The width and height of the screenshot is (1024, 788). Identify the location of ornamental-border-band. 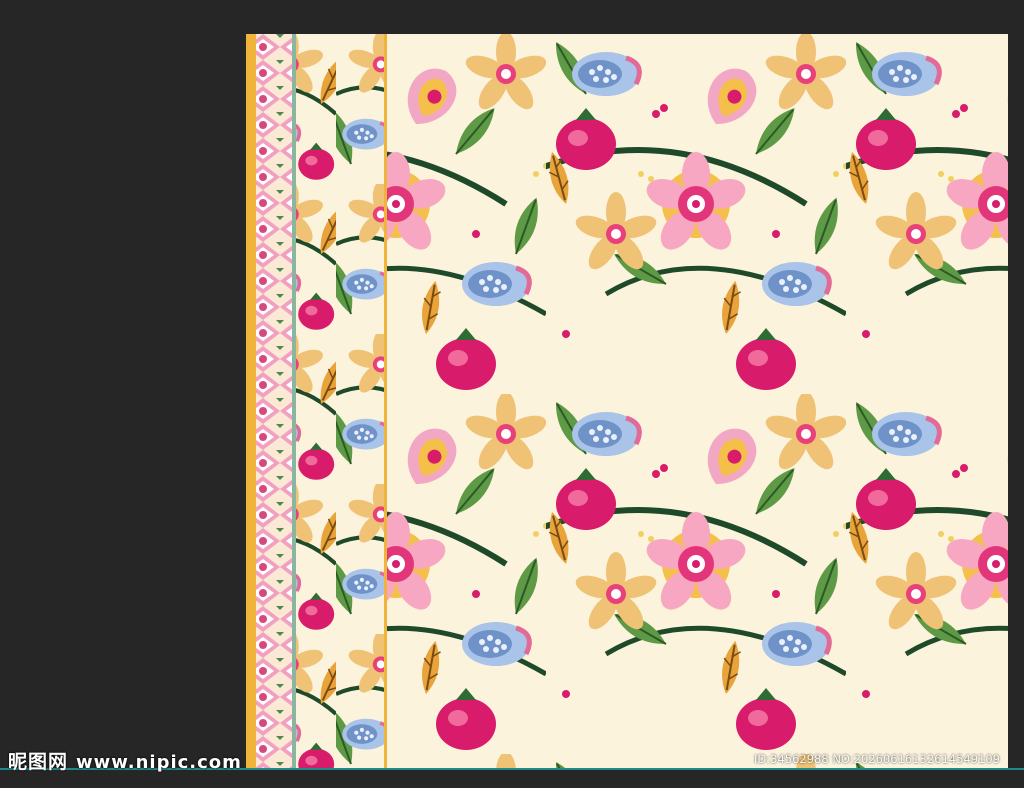
(274, 402).